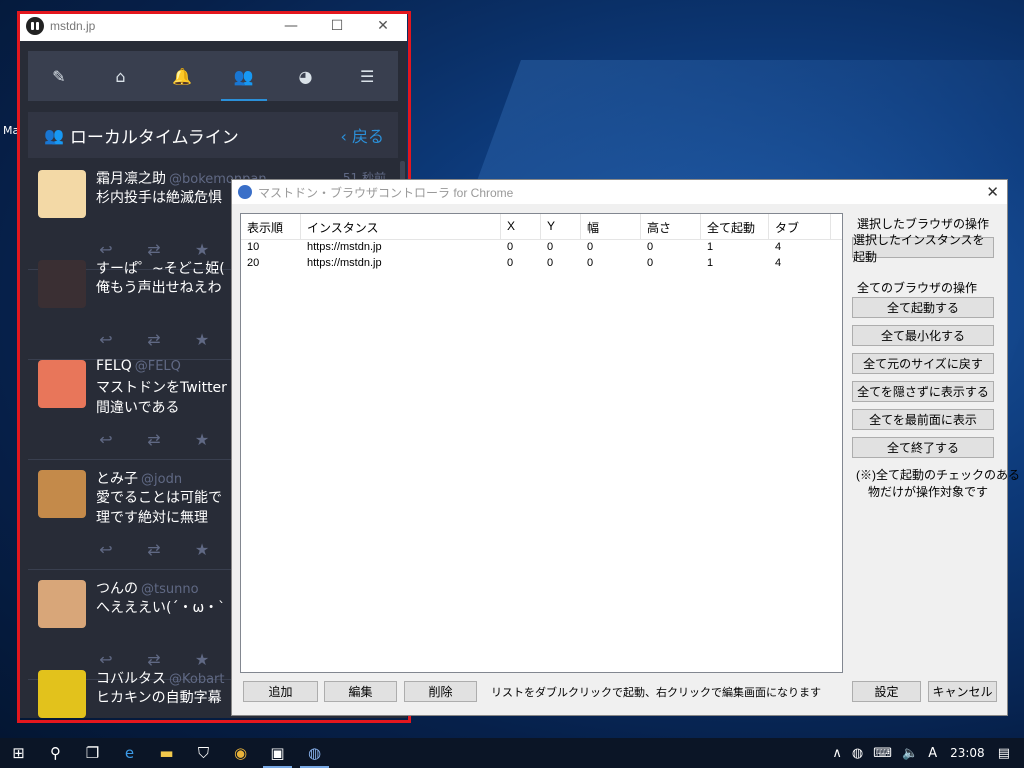 The height and width of the screenshot is (768, 1024). I want to click on close-button: ✕, so click(992, 192).